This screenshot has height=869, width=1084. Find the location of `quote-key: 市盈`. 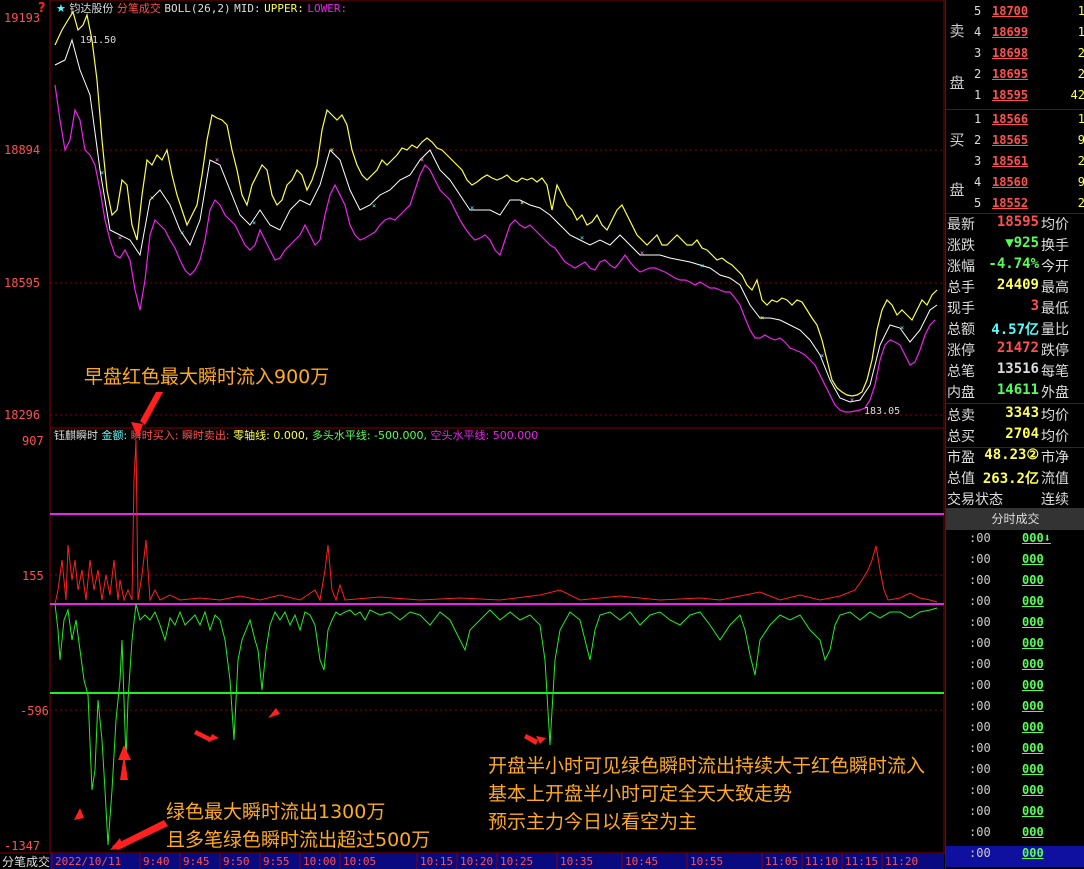

quote-key: 市盈 is located at coordinates (961, 458).